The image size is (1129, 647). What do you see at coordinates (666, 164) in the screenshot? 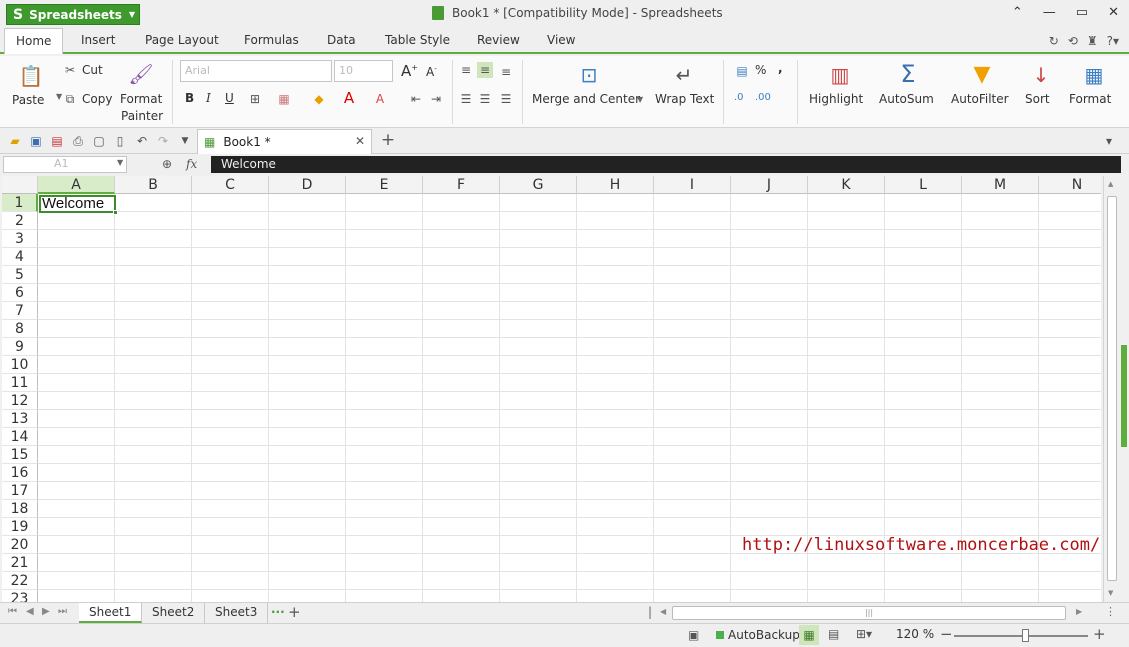
I see `formula-input: Welcome` at bounding box center [666, 164].